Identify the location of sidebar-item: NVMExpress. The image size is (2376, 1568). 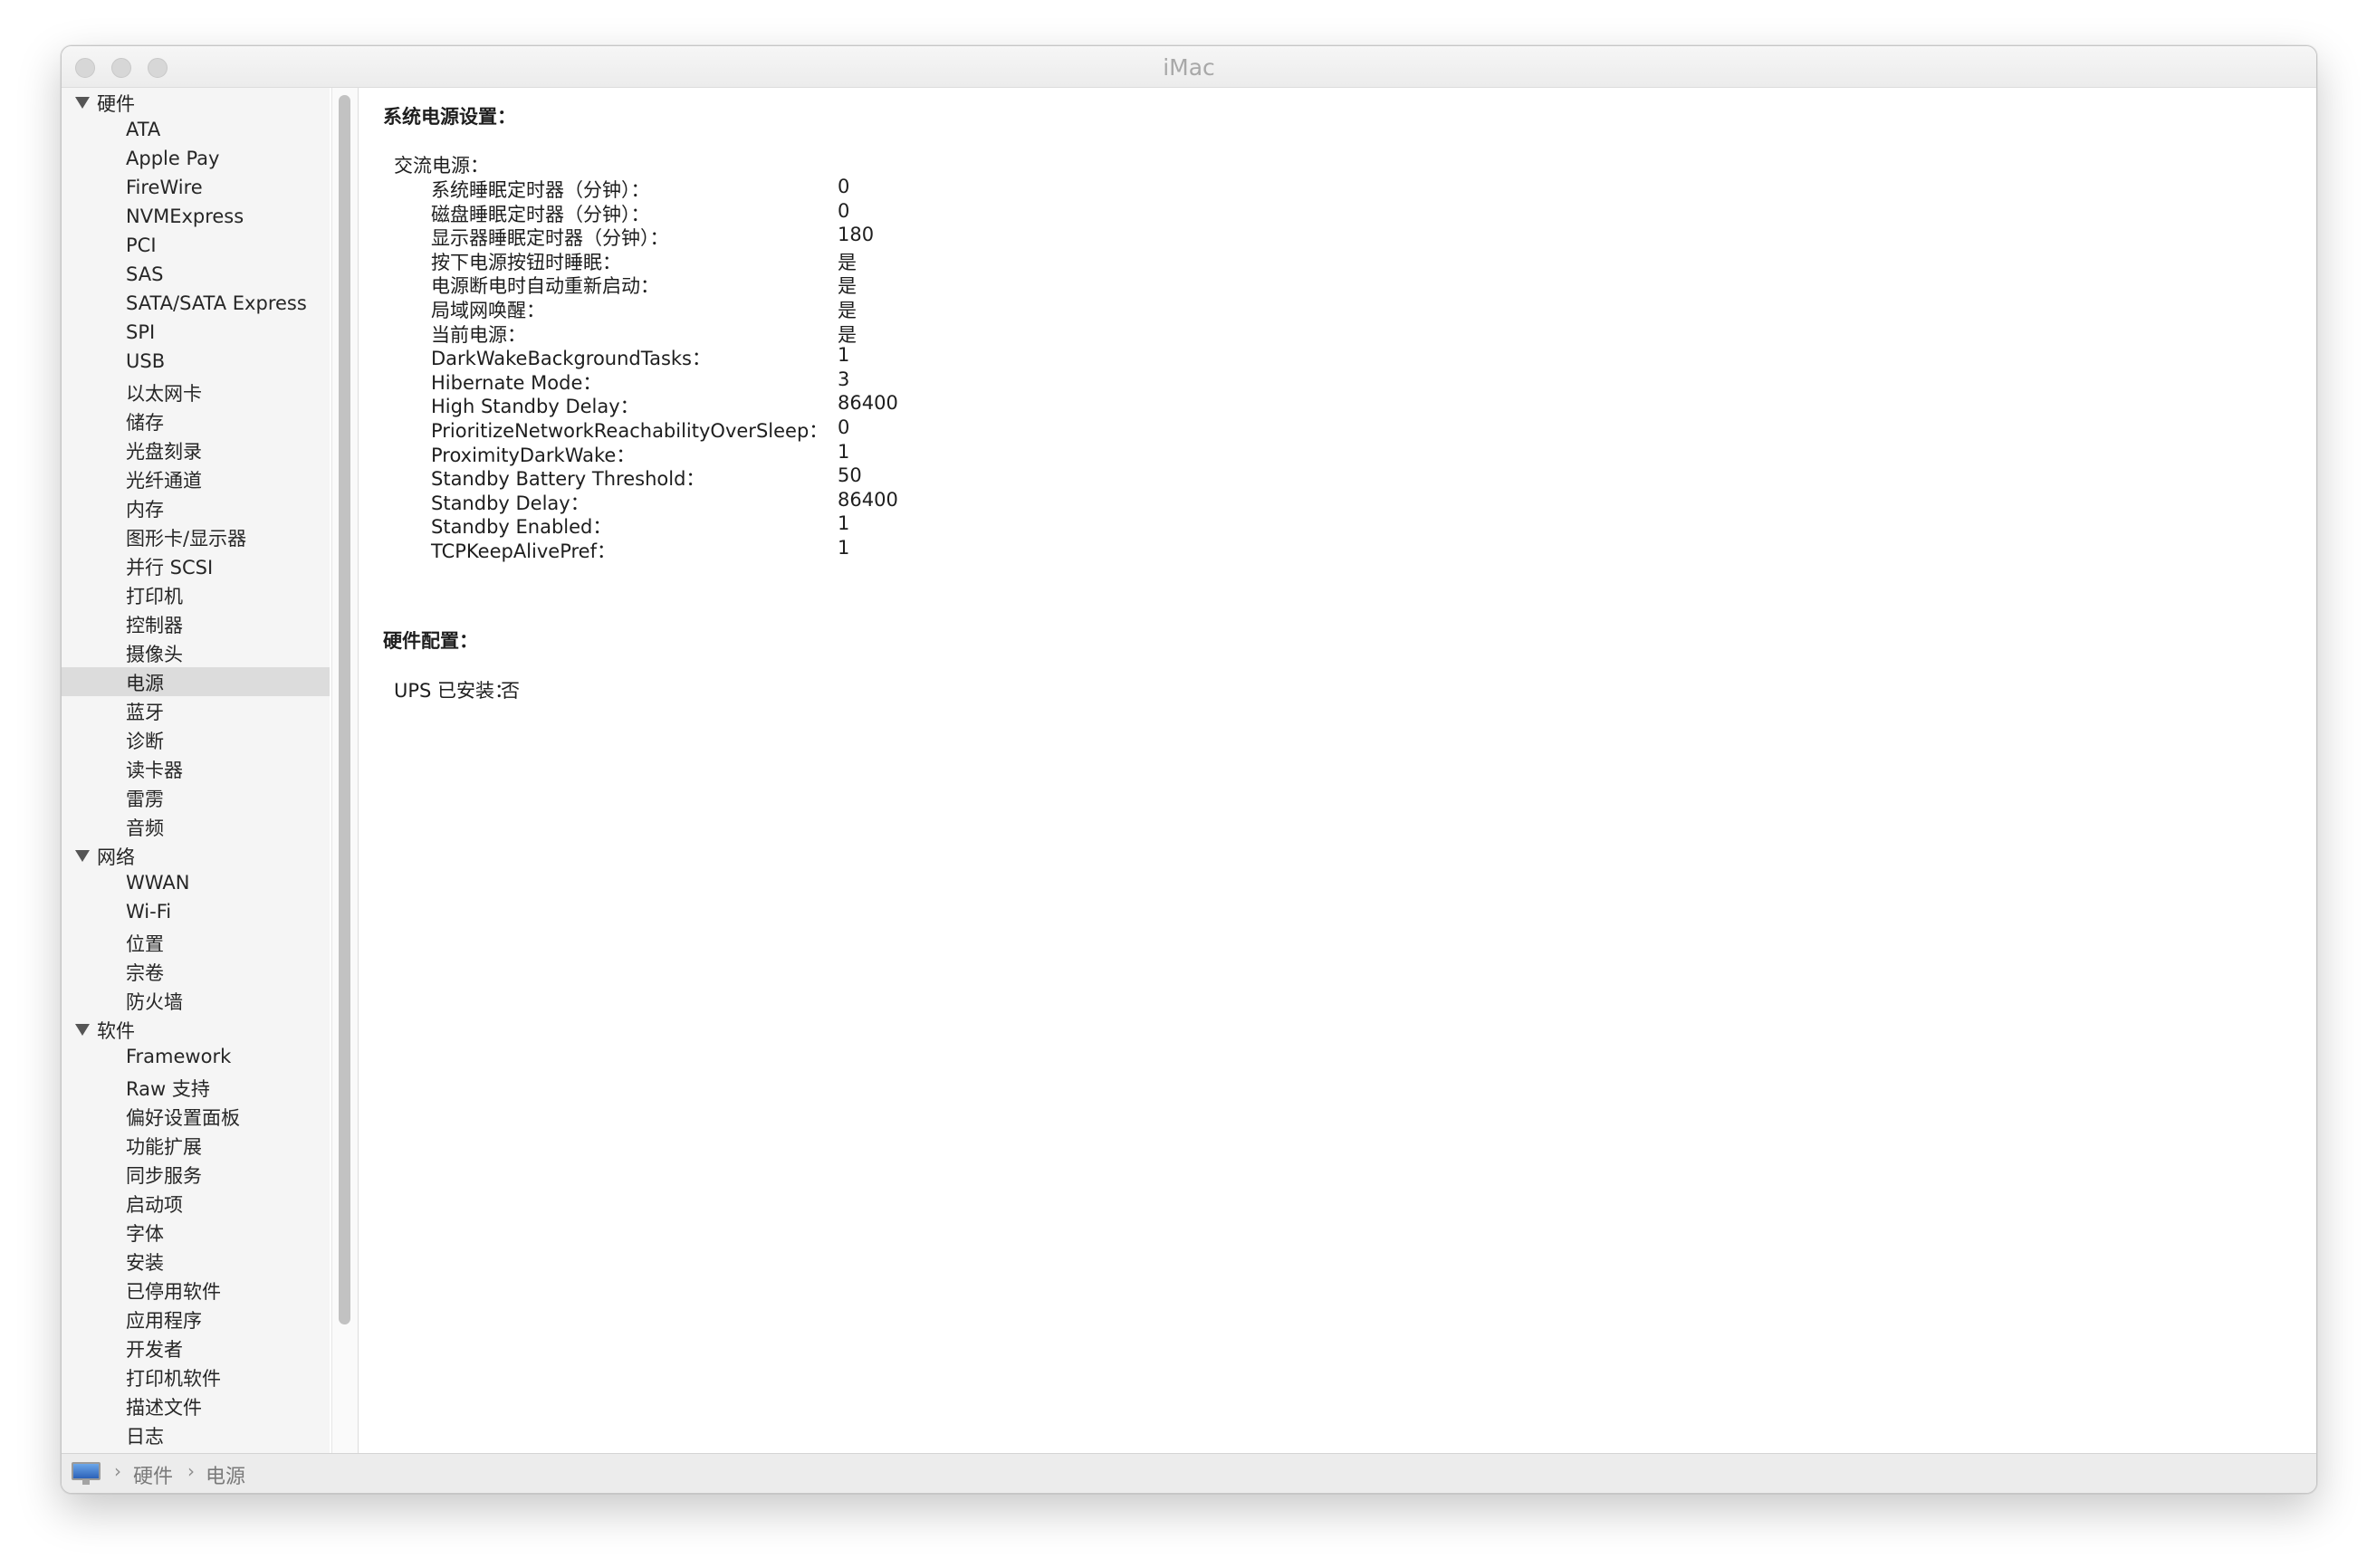
(196, 218).